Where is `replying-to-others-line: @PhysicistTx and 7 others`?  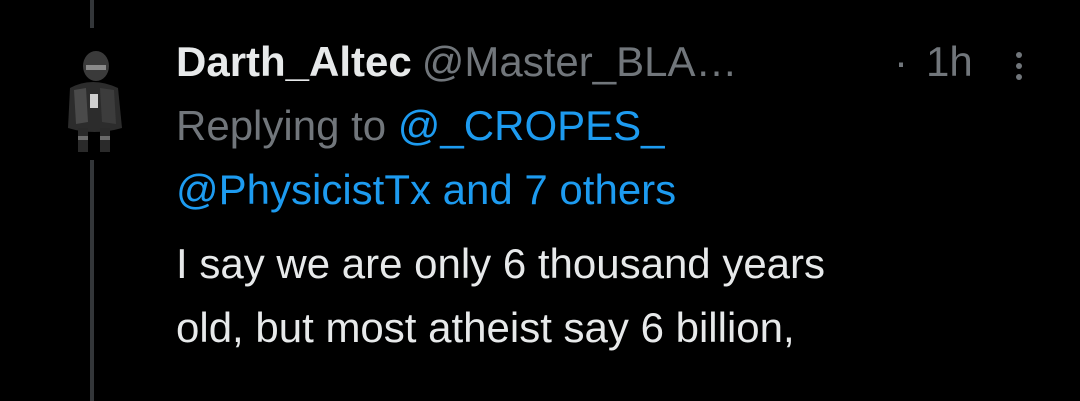 replying-to-others-line: @PhysicistTx and 7 others is located at coordinates (616, 190).